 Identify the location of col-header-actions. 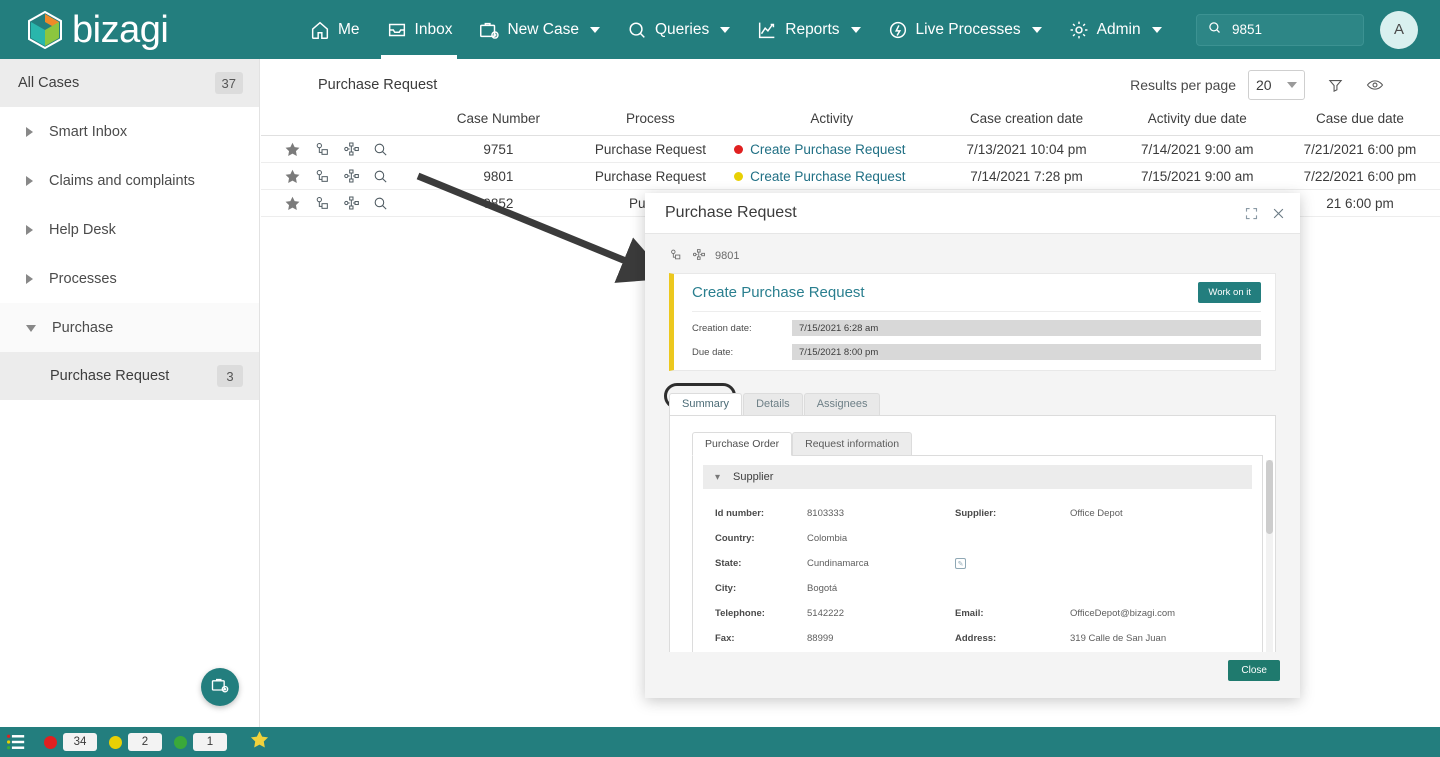
(341, 123).